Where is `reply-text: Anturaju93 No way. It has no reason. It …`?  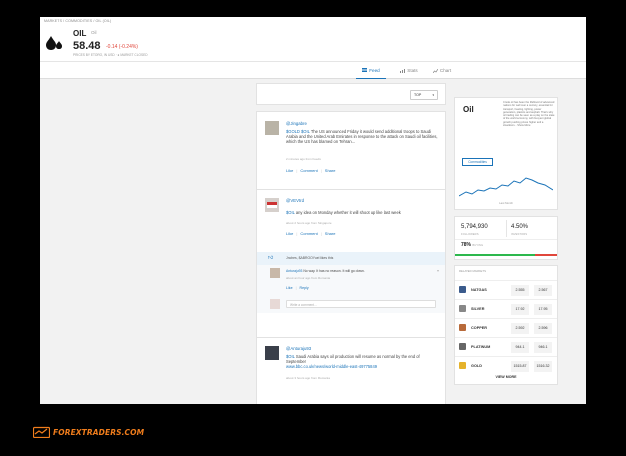 reply-text: Anturaju93 No way. It has no reason. It … is located at coordinates (325, 271).